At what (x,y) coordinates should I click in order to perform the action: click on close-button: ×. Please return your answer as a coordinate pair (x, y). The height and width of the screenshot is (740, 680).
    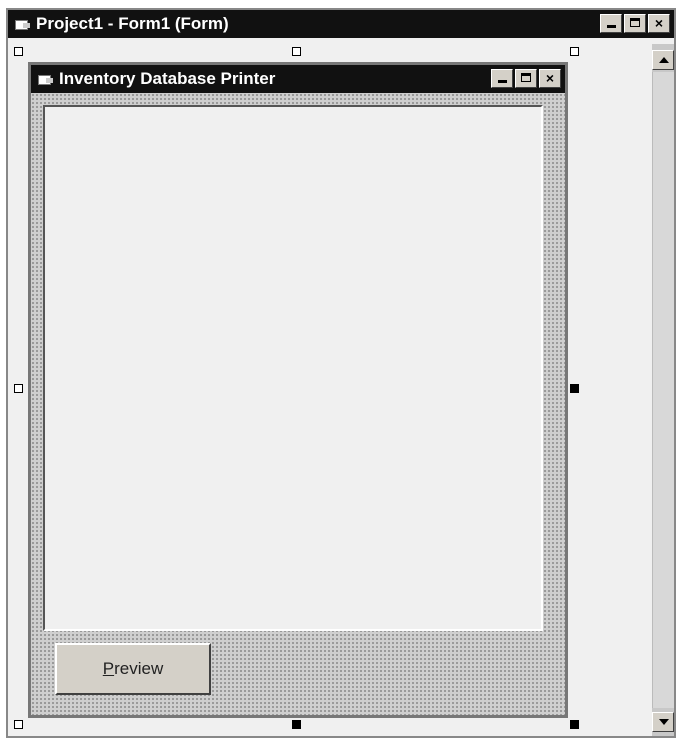
    Looking at the image, I should click on (659, 23).